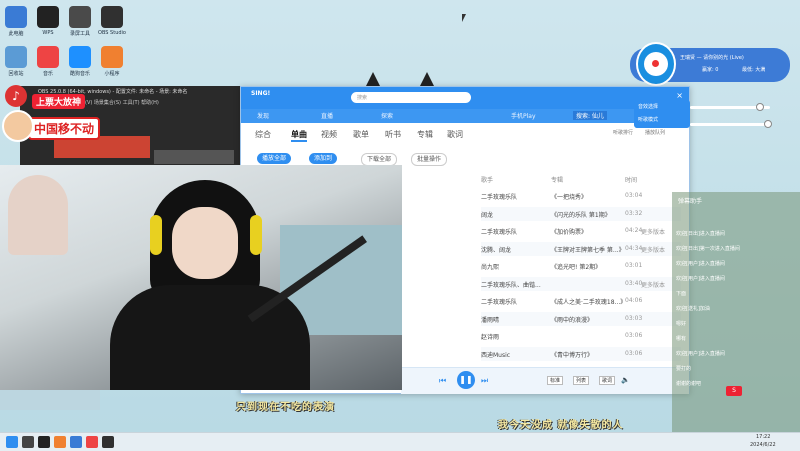 The width and height of the screenshot is (800, 451). Describe the element at coordinates (393, 134) in the screenshot. I see `content-tab: 听书` at that location.